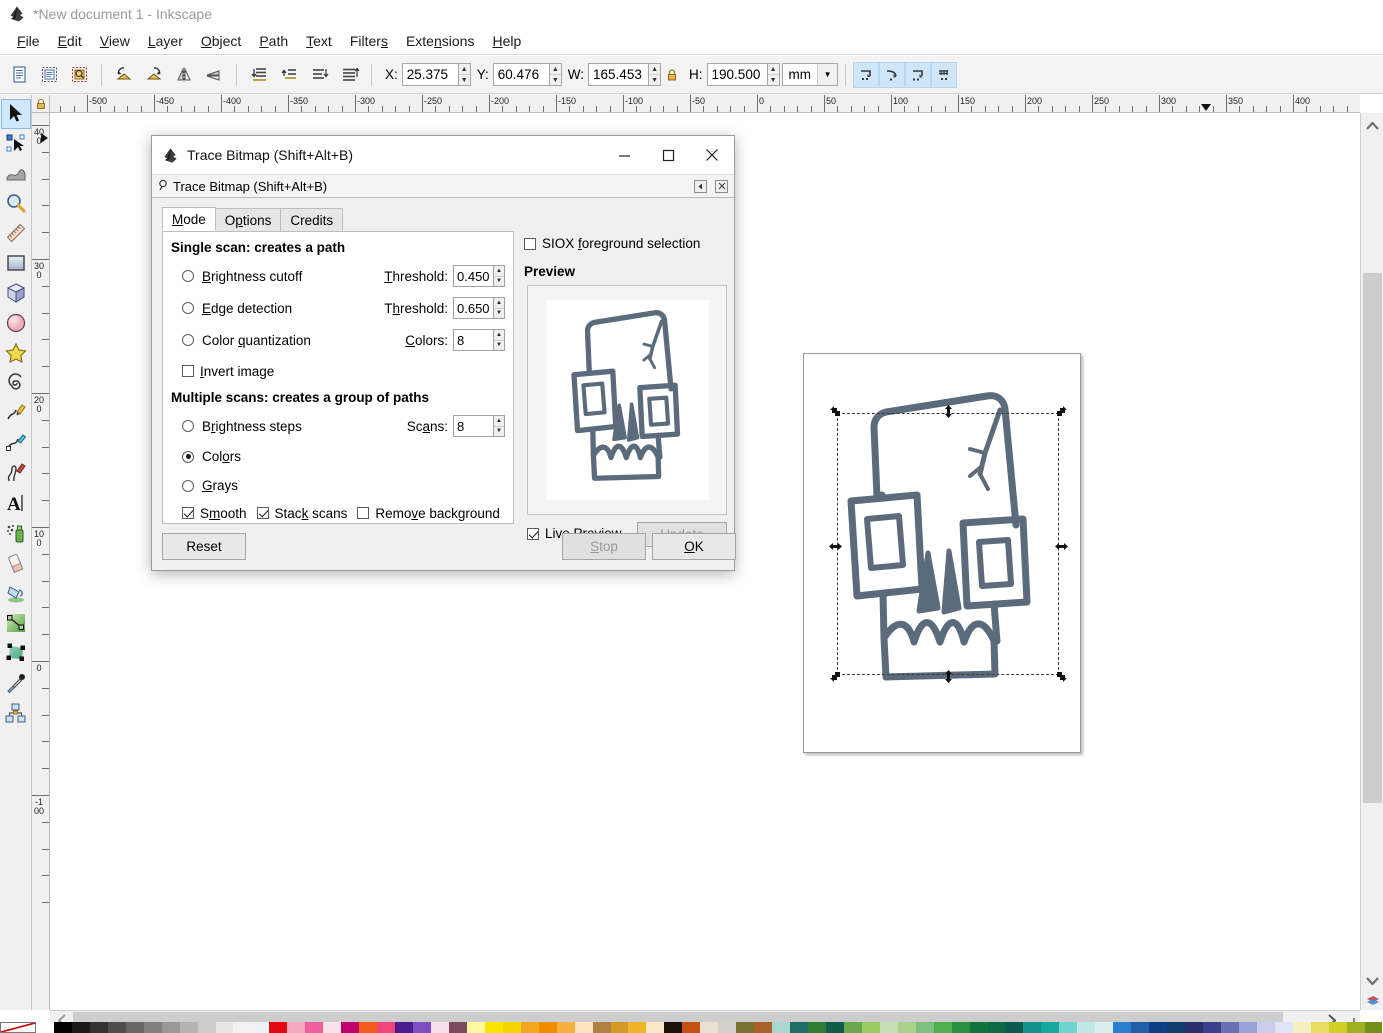 The height and width of the screenshot is (1033, 1383). I want to click on menu-edit: Edit, so click(70, 41).